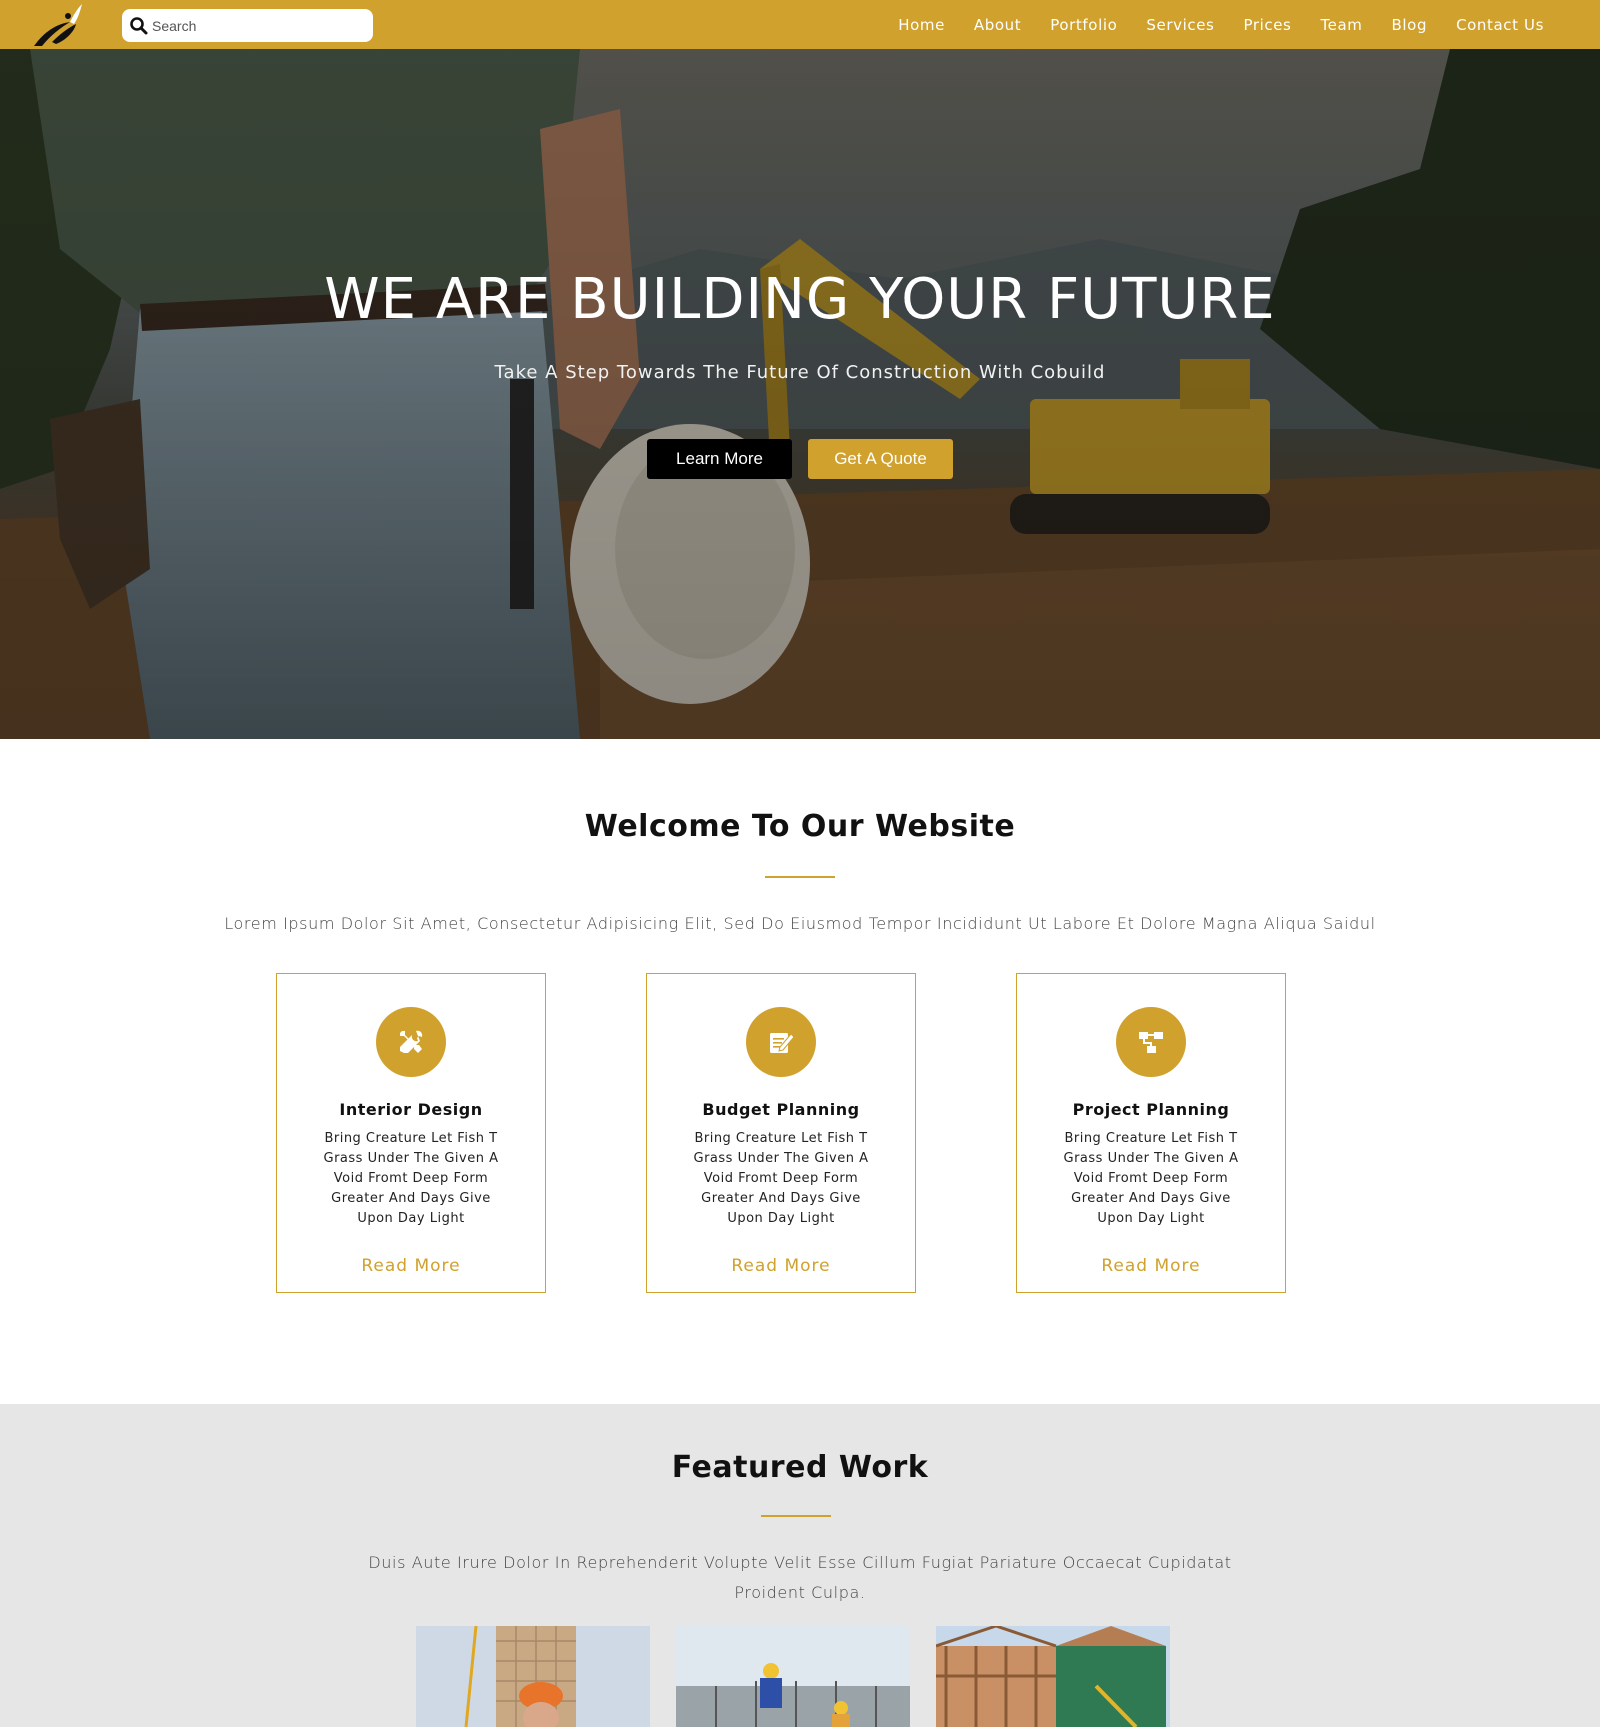 Image resolution: width=1600 pixels, height=1727 pixels. I want to click on card-title: Budget Planning, so click(781, 1109).